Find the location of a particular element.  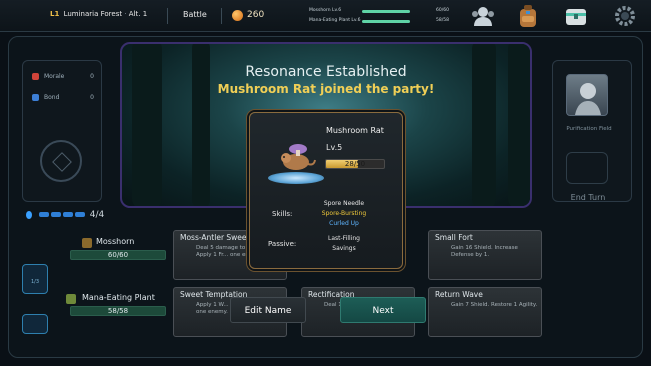

page-up-button: 1/3 is located at coordinates (35, 279).